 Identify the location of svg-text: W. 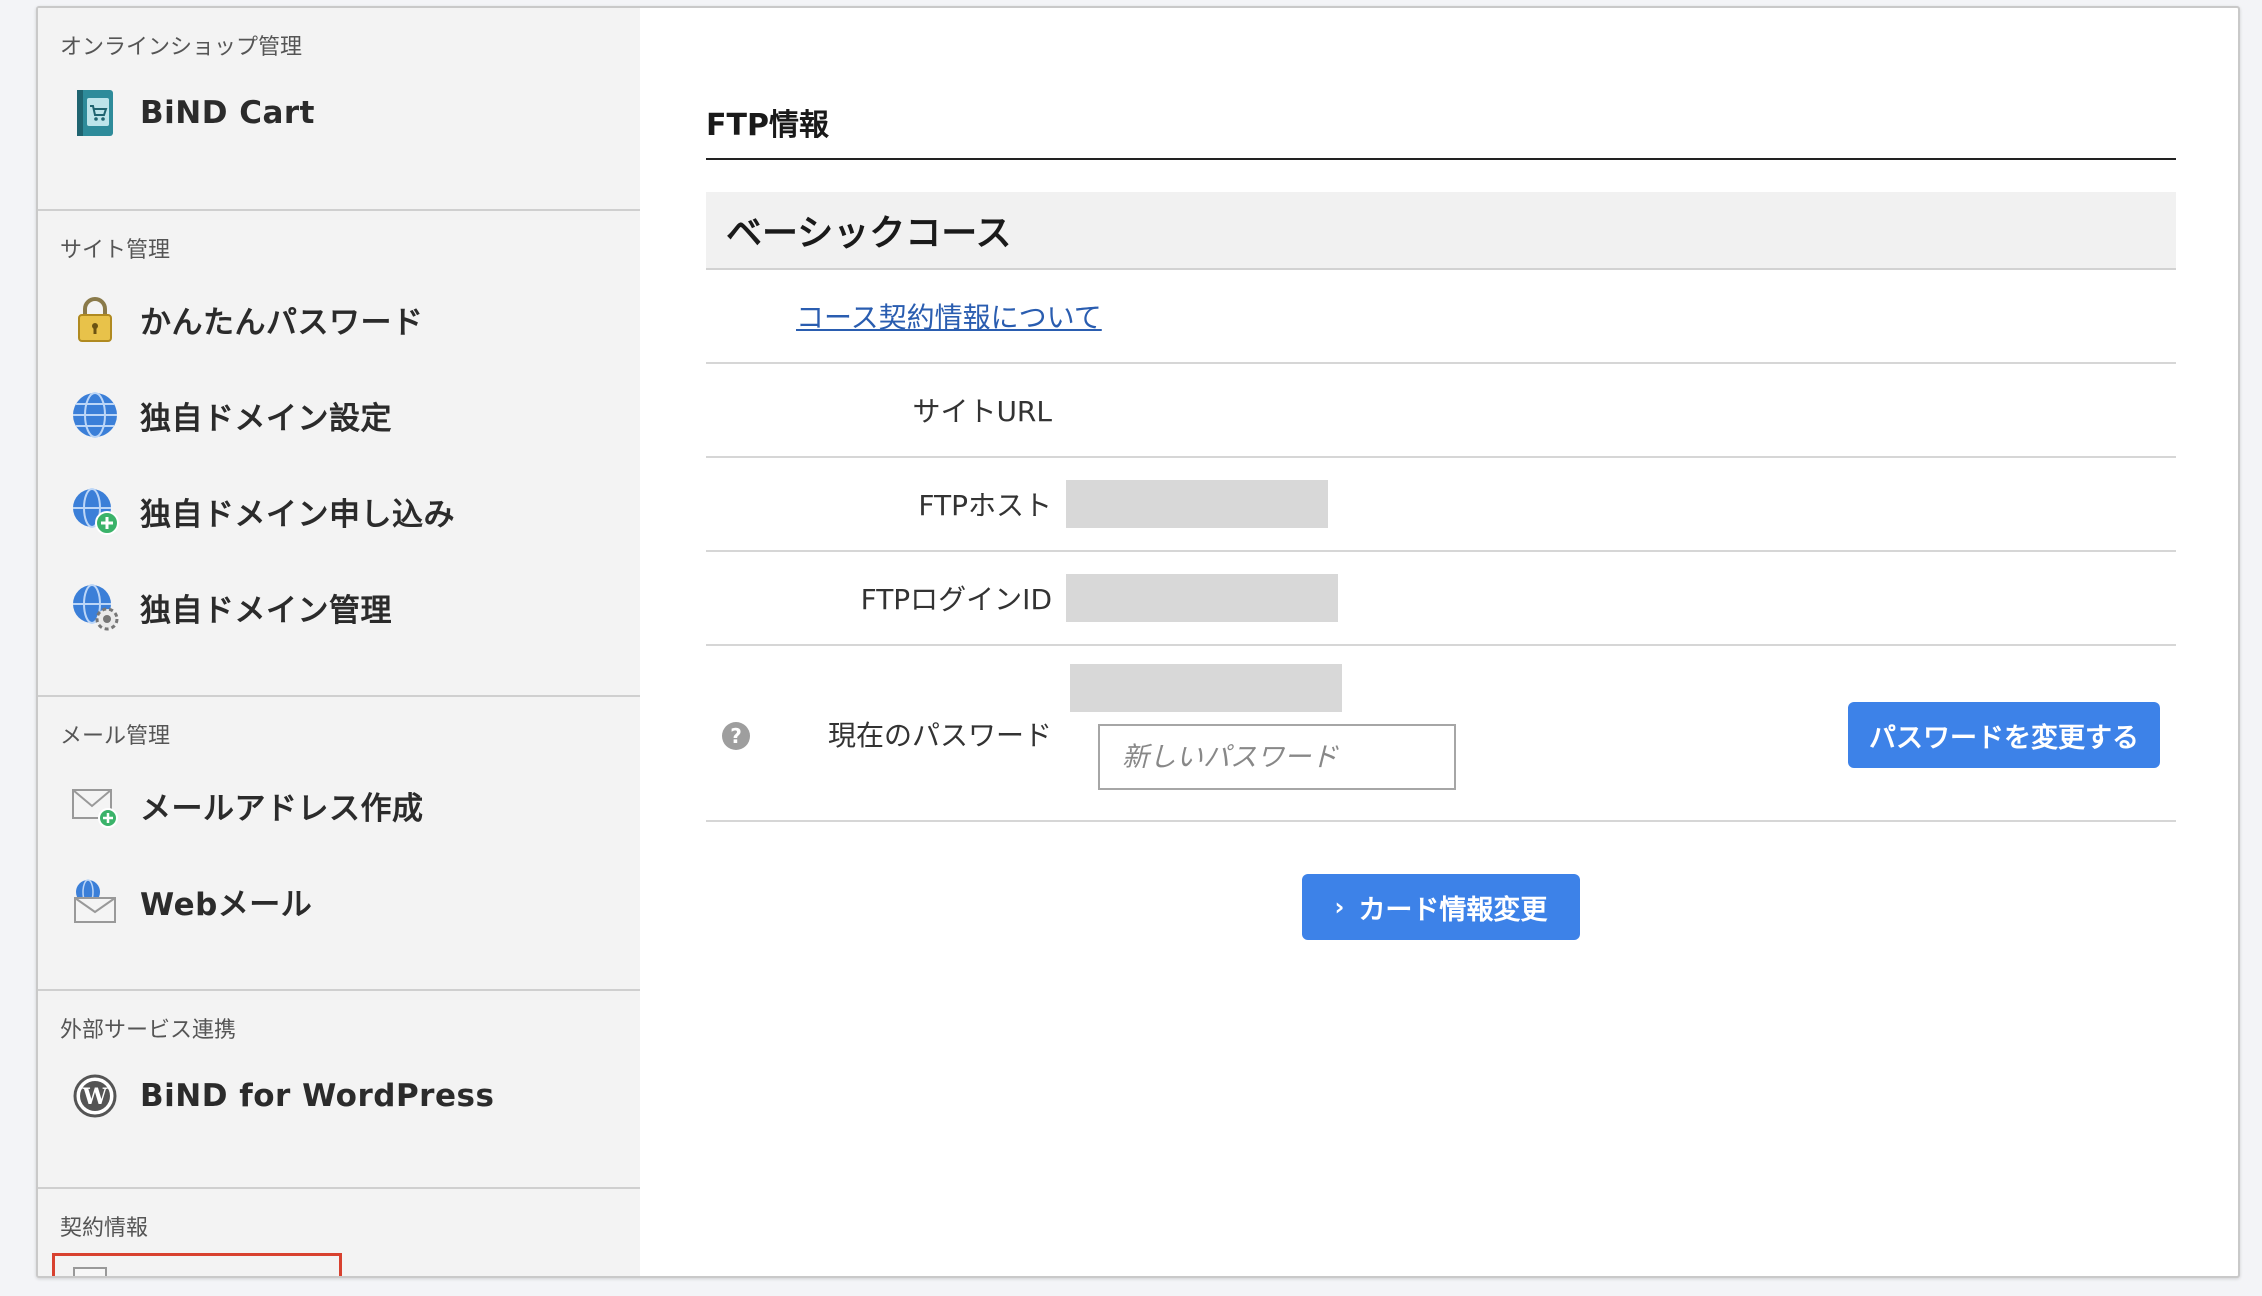
(95, 1097).